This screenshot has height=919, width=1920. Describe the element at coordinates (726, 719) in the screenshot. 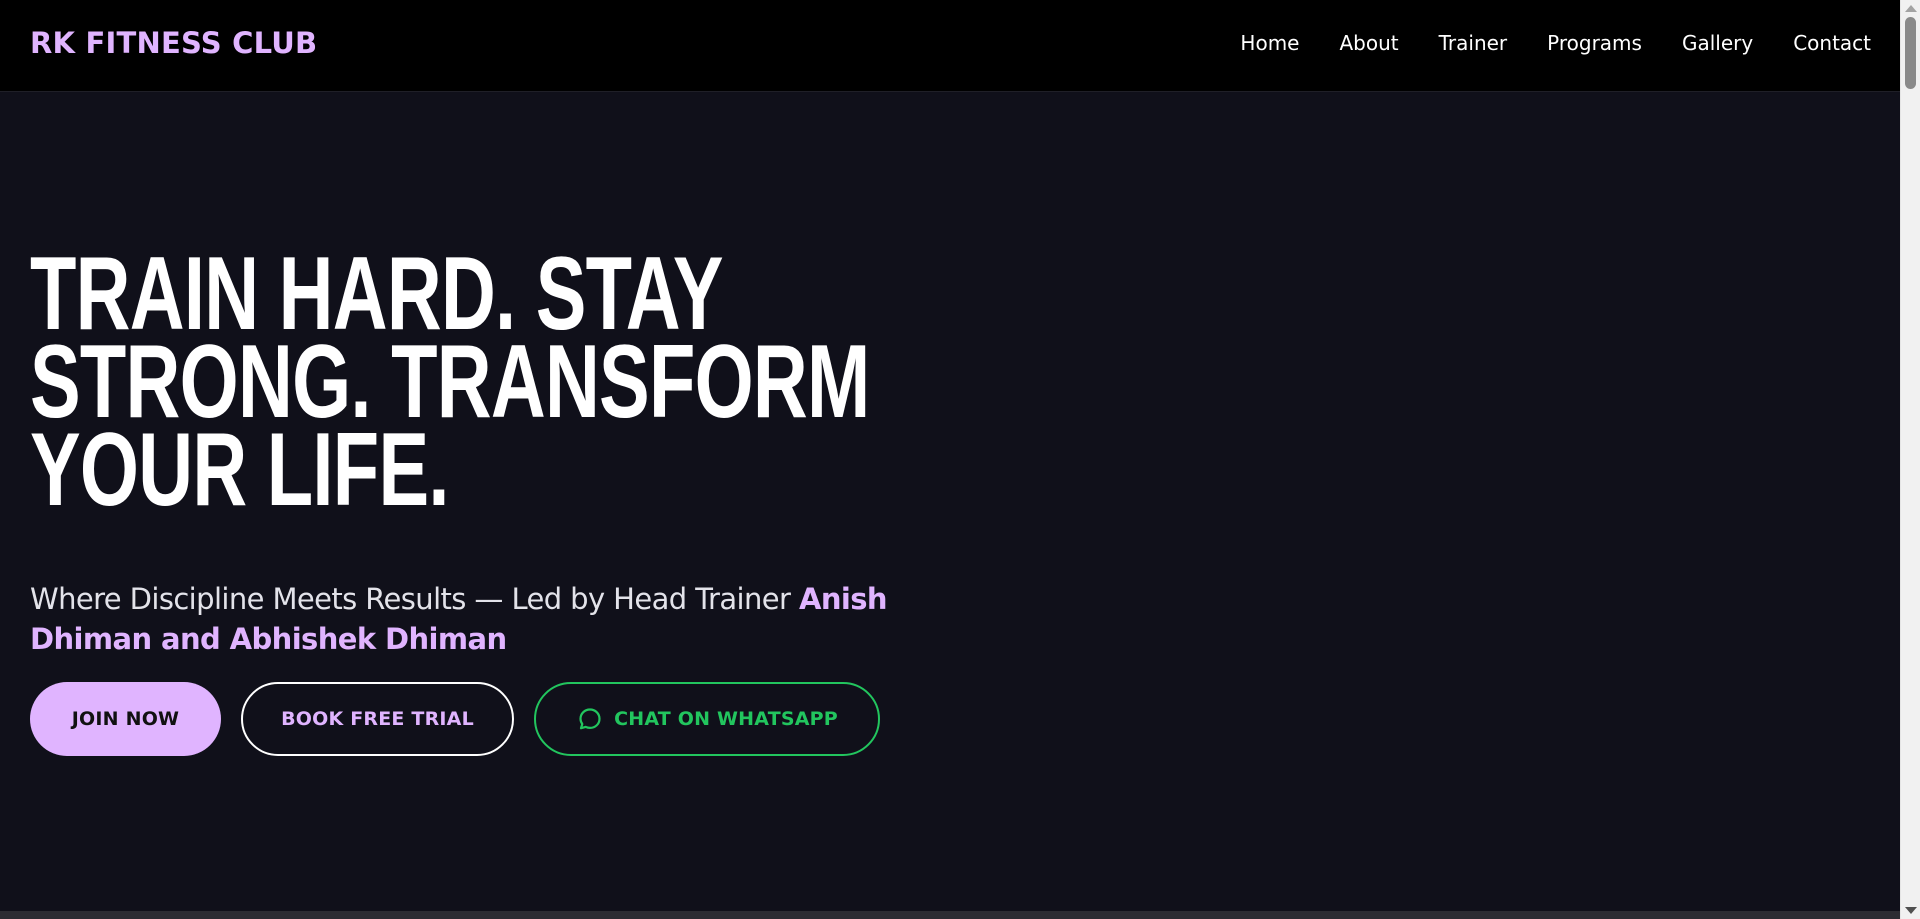

I see `chat-on-whatsapp-label: CHAT ON WHATSAPP` at that location.